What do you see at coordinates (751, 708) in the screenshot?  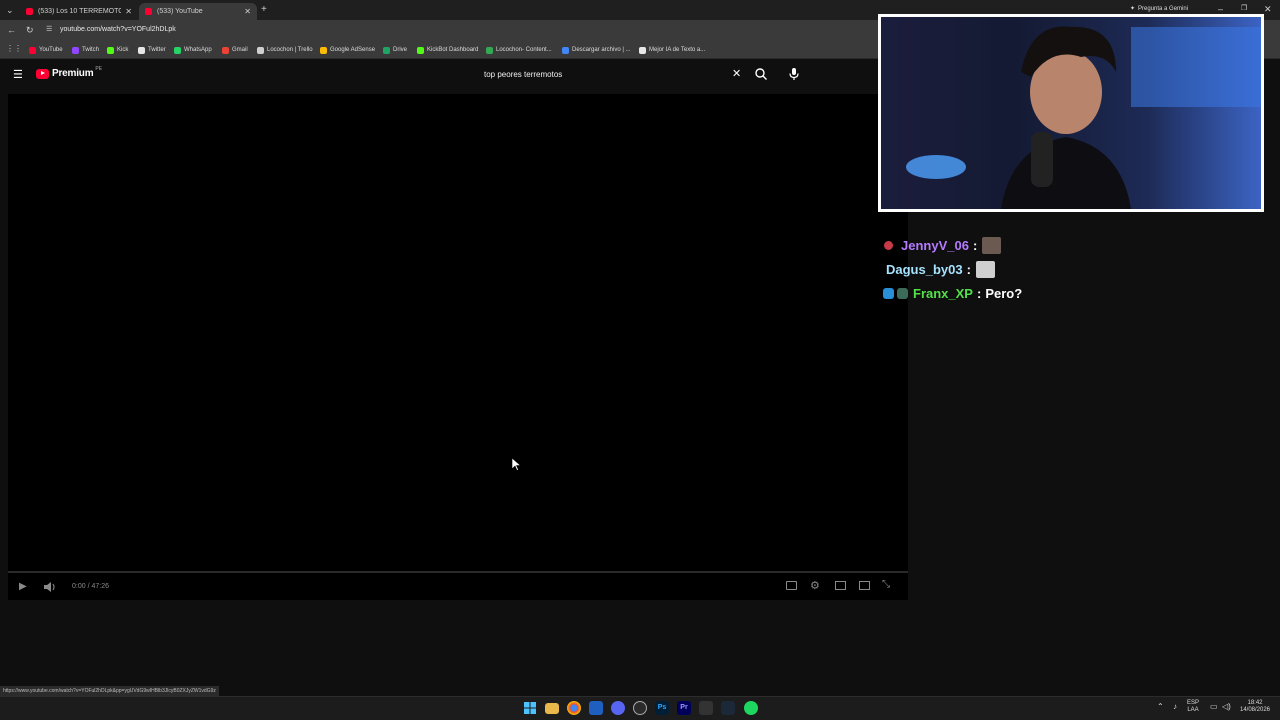 I see `spotify-icon` at bounding box center [751, 708].